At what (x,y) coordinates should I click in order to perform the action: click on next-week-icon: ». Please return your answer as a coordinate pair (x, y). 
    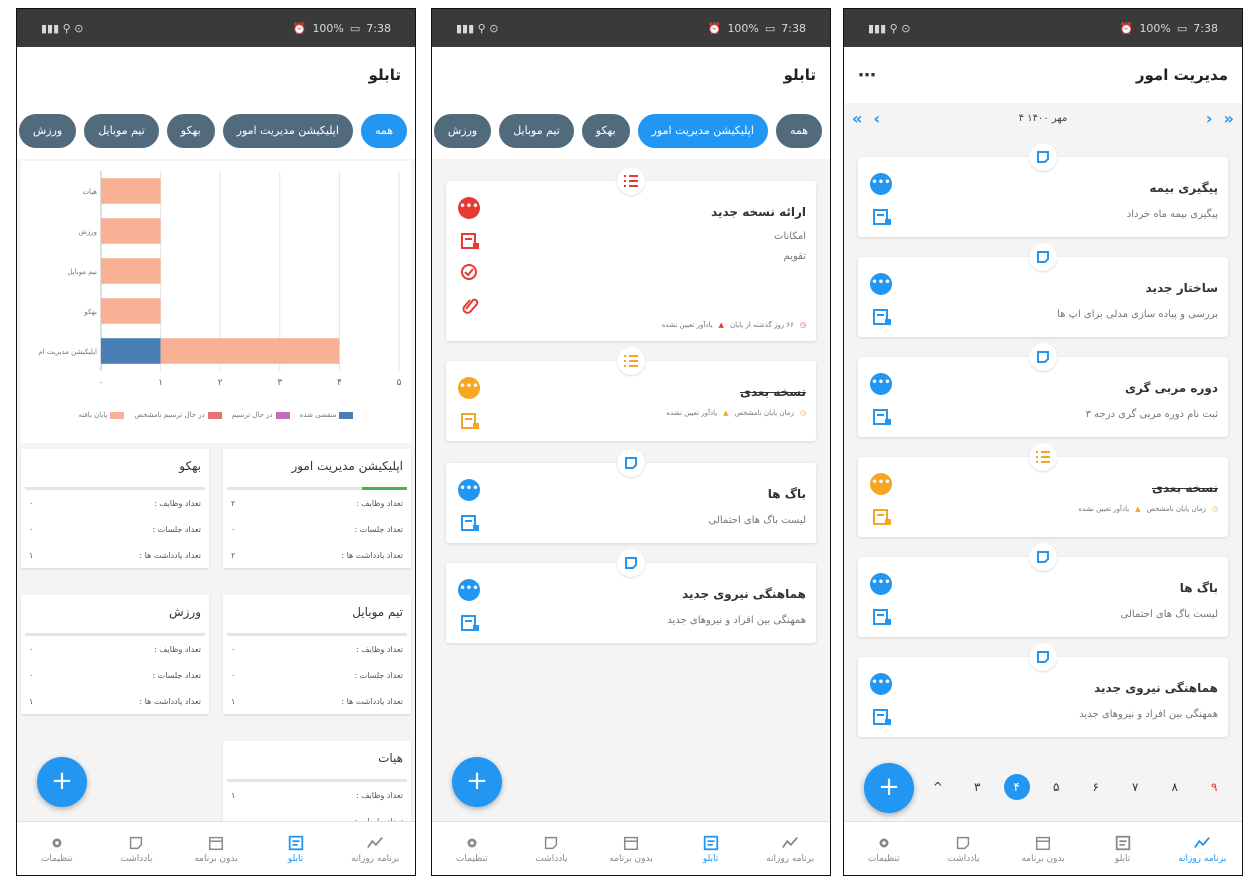
    Looking at the image, I should click on (1229, 118).